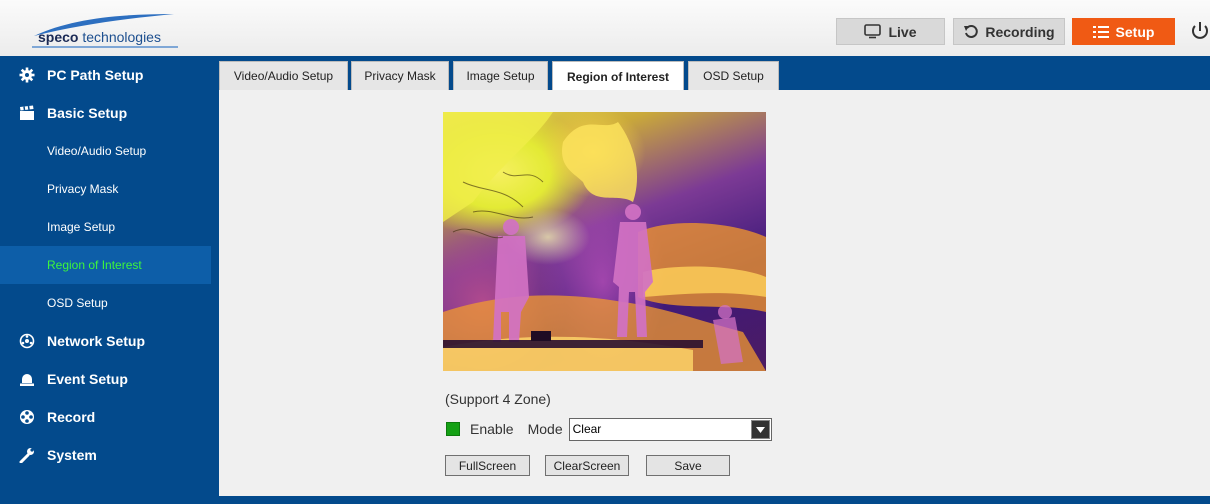 The image size is (1210, 504). Describe the element at coordinates (1100, 32) in the screenshot. I see `list-icon` at that location.